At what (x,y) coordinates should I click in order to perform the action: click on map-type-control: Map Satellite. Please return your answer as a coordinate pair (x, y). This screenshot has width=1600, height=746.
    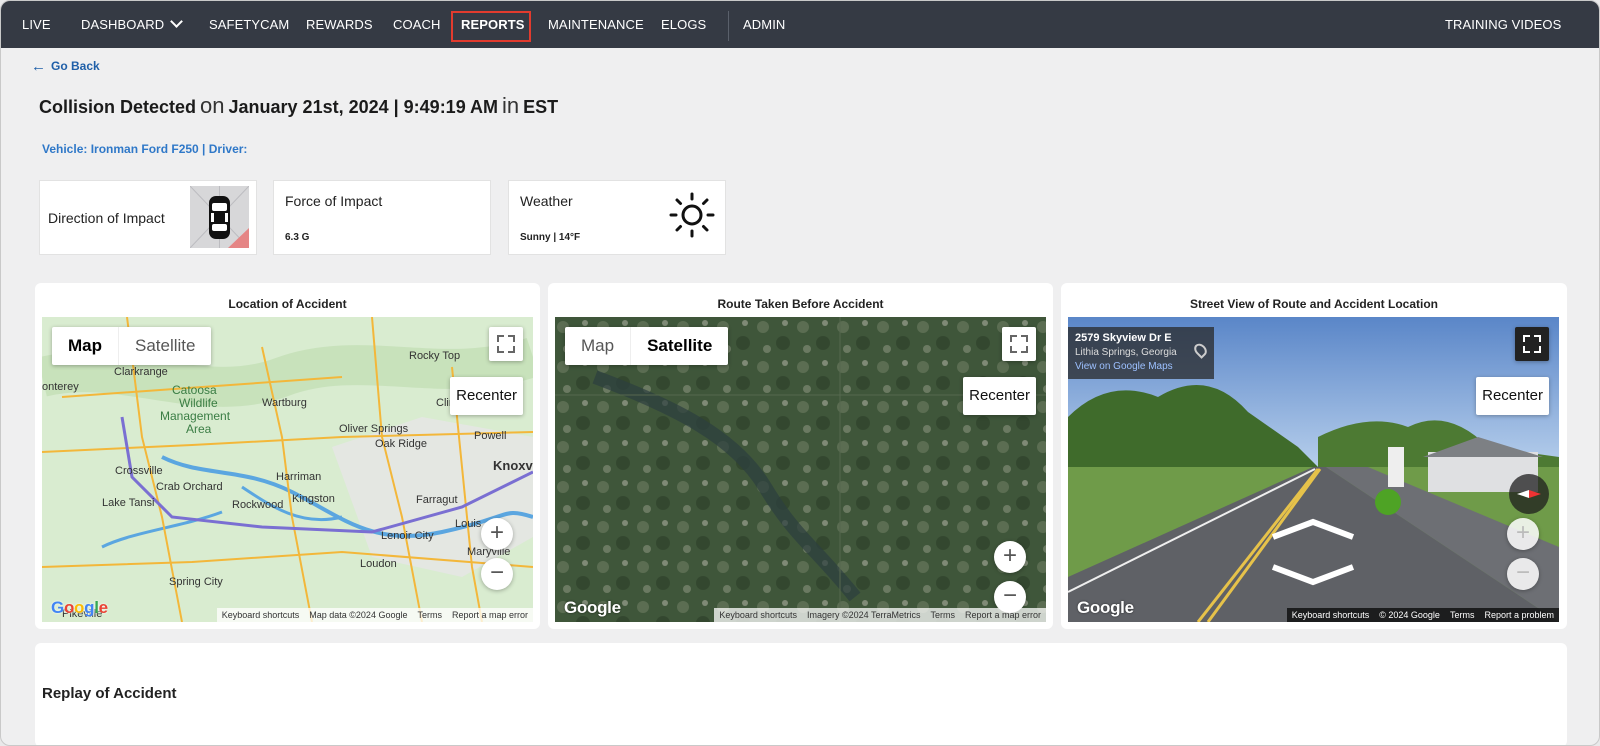
    Looking at the image, I should click on (132, 346).